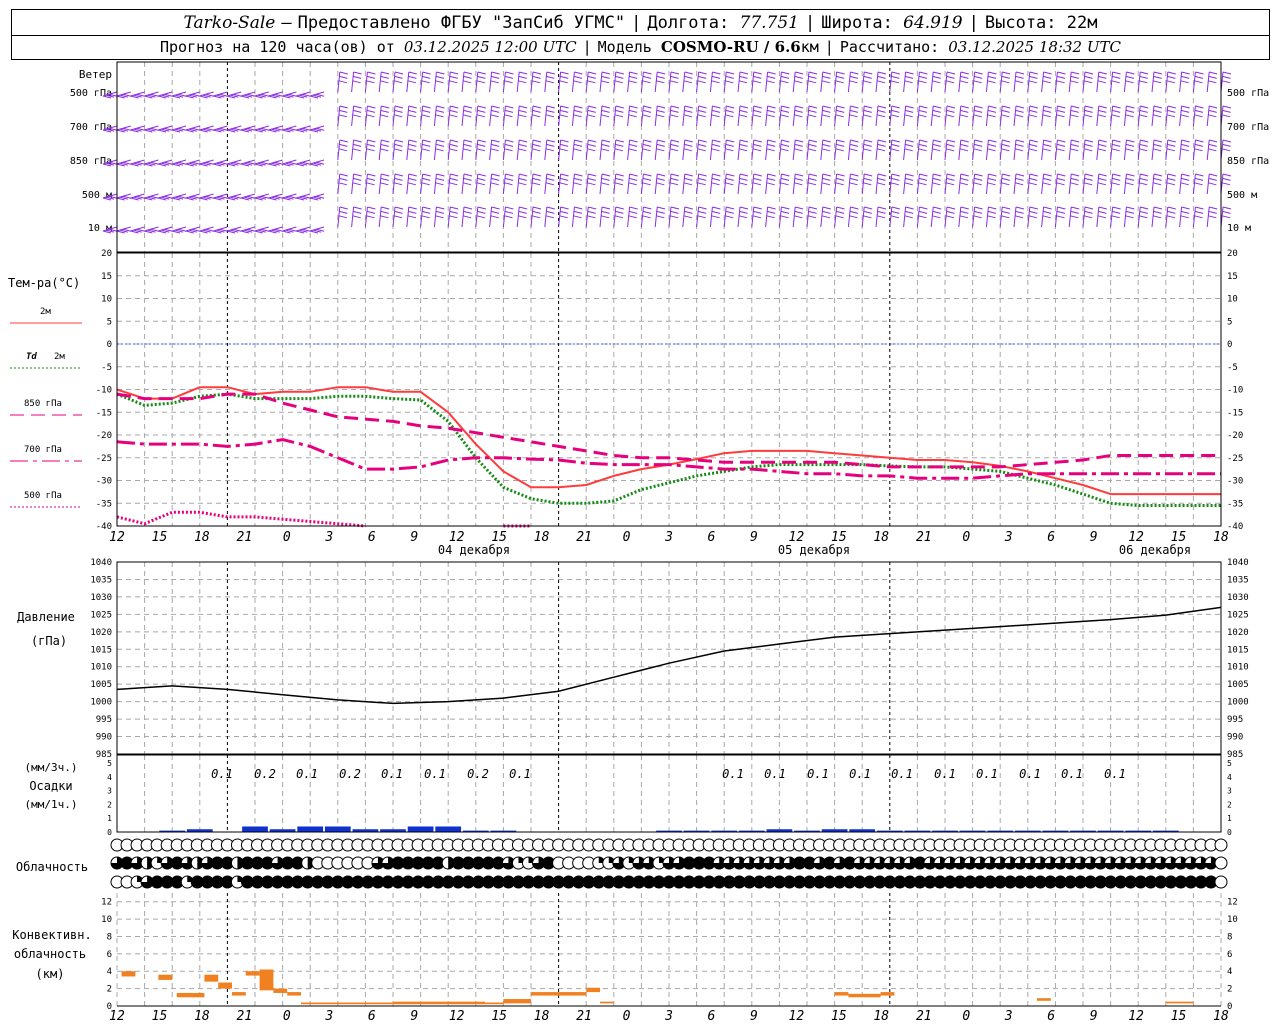 This screenshot has height=1024, width=1280. What do you see at coordinates (222, 774) in the screenshot?
I see `precip-amount-label: 0.1` at bounding box center [222, 774].